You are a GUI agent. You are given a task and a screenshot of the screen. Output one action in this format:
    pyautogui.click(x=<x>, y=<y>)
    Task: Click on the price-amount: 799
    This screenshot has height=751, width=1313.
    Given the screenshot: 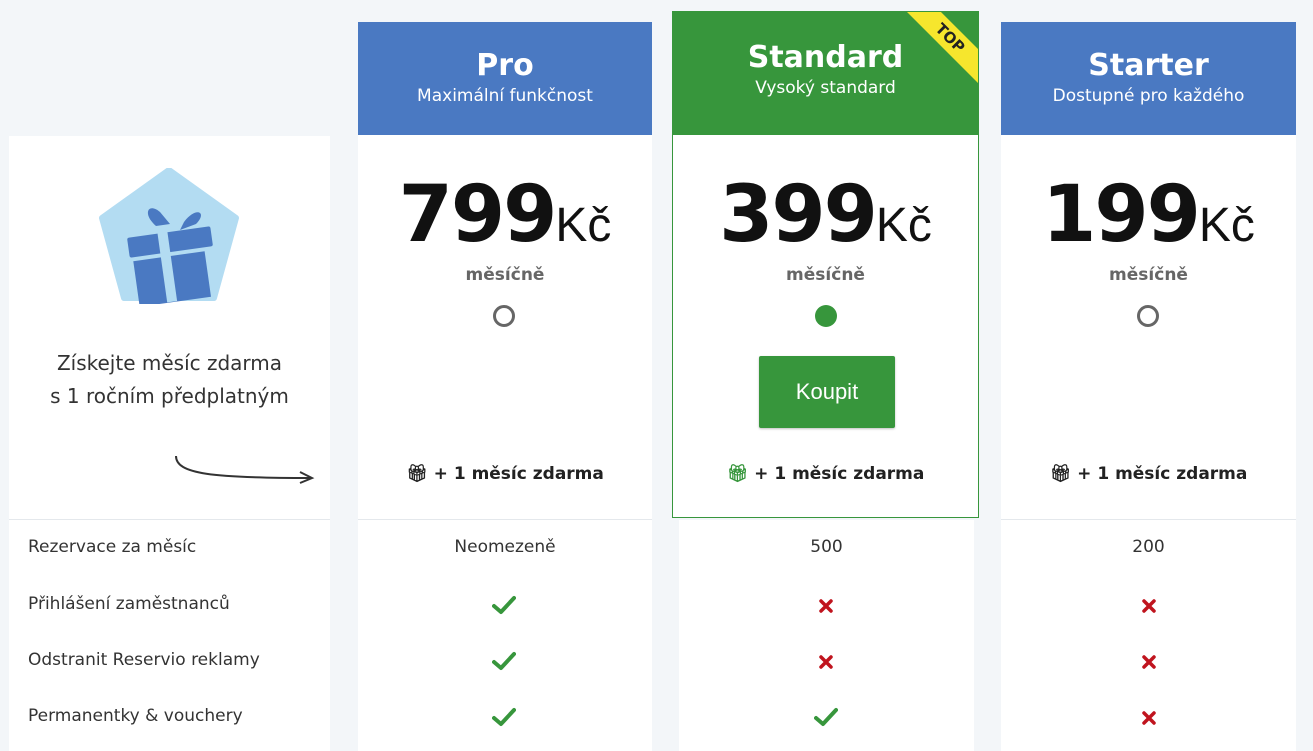 What is the action you would take?
    pyautogui.click(x=478, y=215)
    